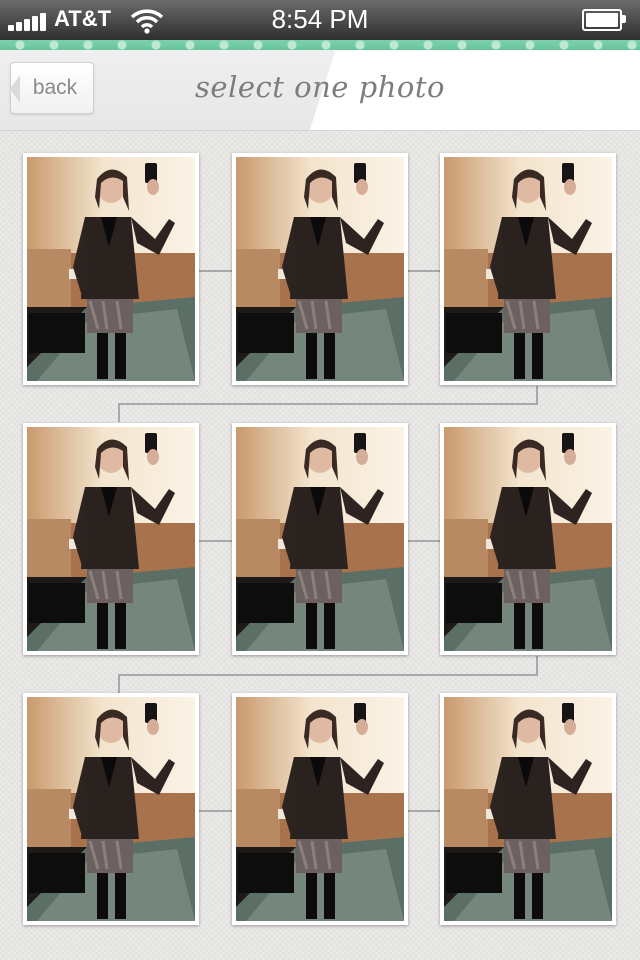 The height and width of the screenshot is (960, 640). I want to click on clock: 8:54 PM, so click(320, 19).